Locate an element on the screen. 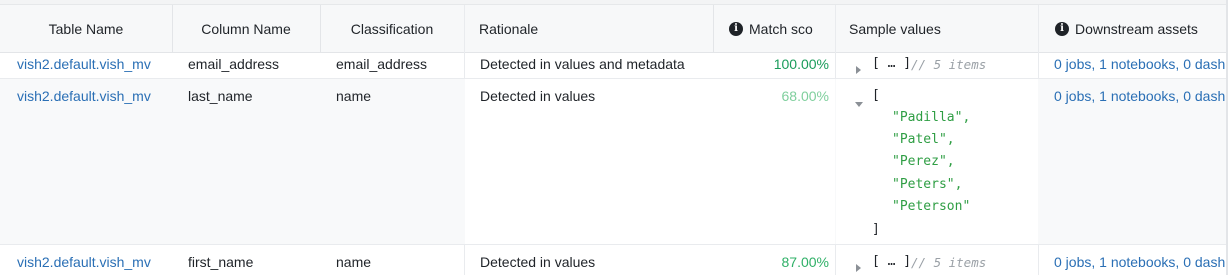 This screenshot has width=1228, height=275. header-column-name-label: Column Name is located at coordinates (246, 28).